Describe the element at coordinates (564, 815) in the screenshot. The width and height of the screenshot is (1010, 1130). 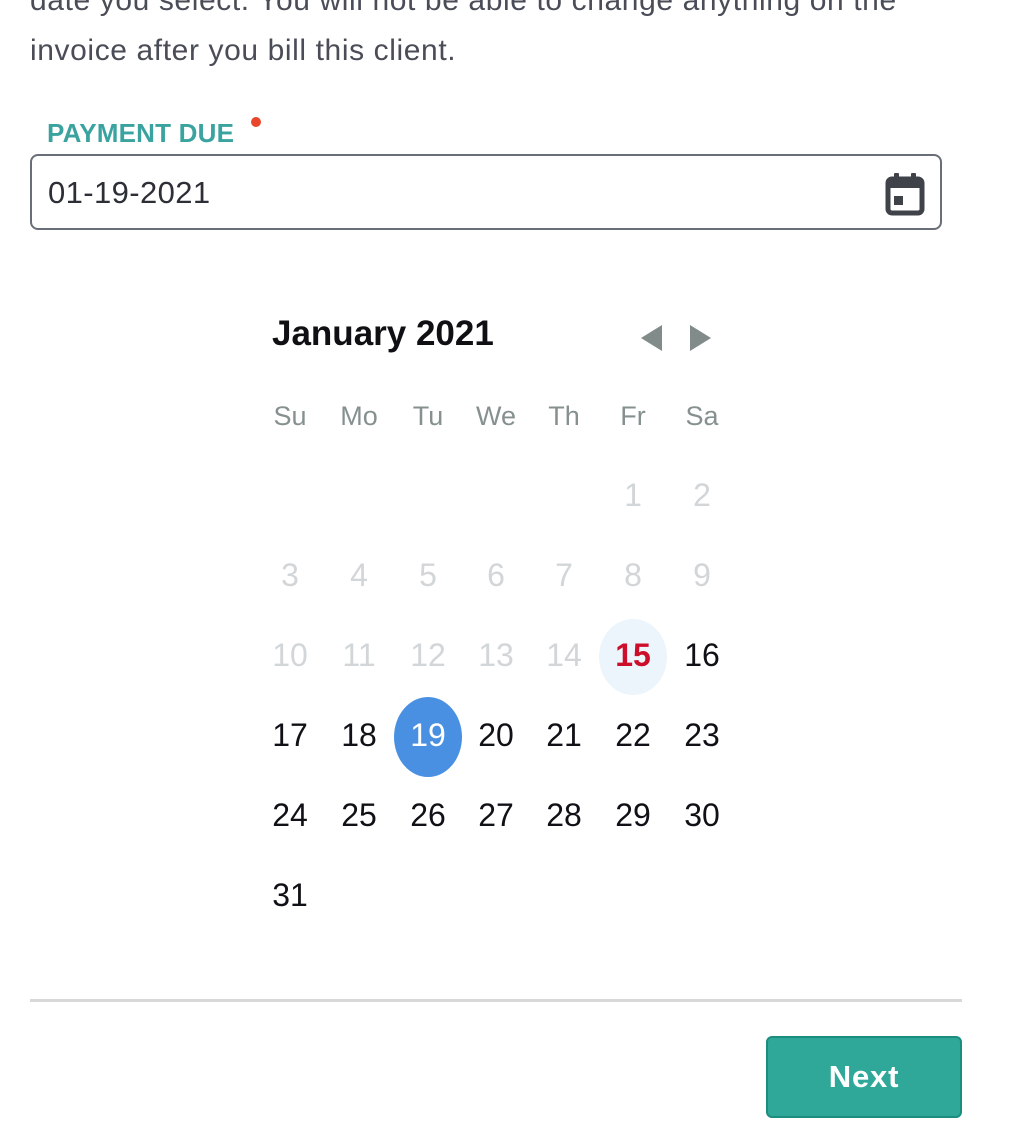
I see `calendar-day-28: 28` at that location.